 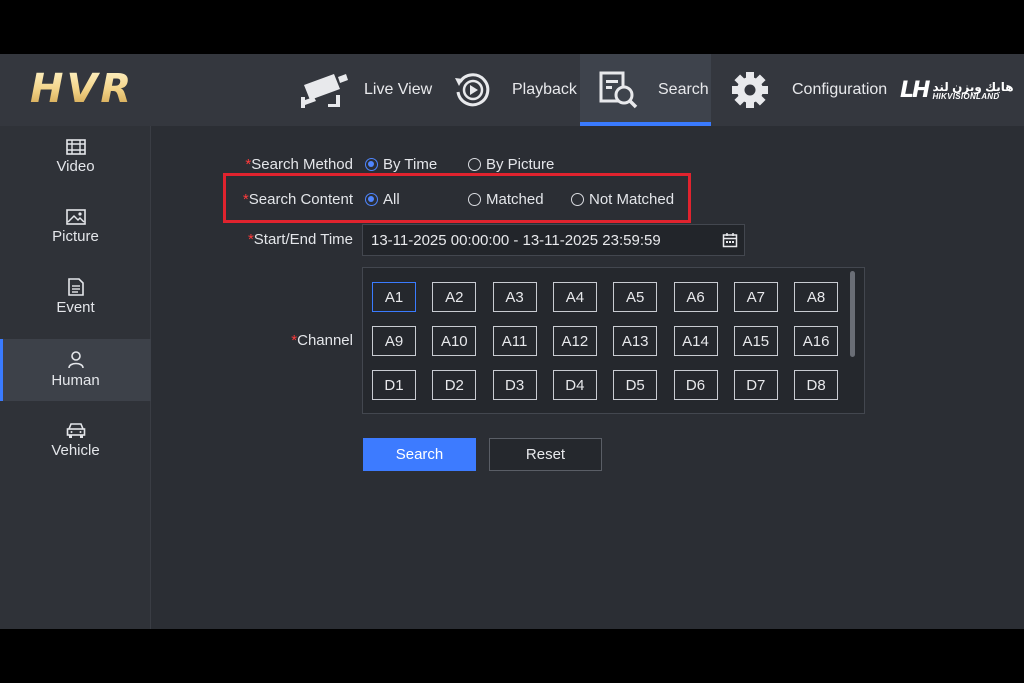 What do you see at coordinates (75, 430) in the screenshot?
I see `vehicle-icon` at bounding box center [75, 430].